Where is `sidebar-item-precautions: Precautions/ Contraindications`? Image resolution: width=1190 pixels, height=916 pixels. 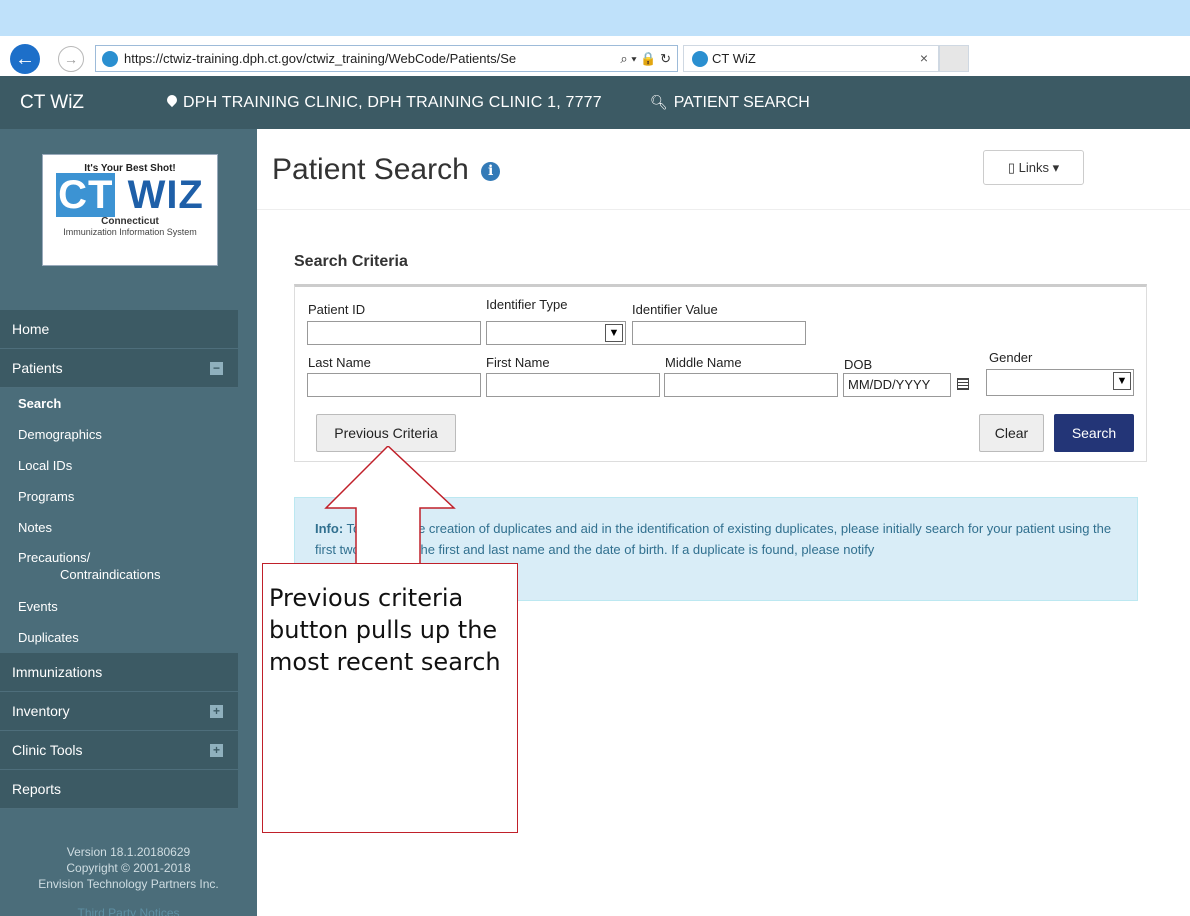
sidebar-item-precautions: Precautions/ Contraindications is located at coordinates (119, 567).